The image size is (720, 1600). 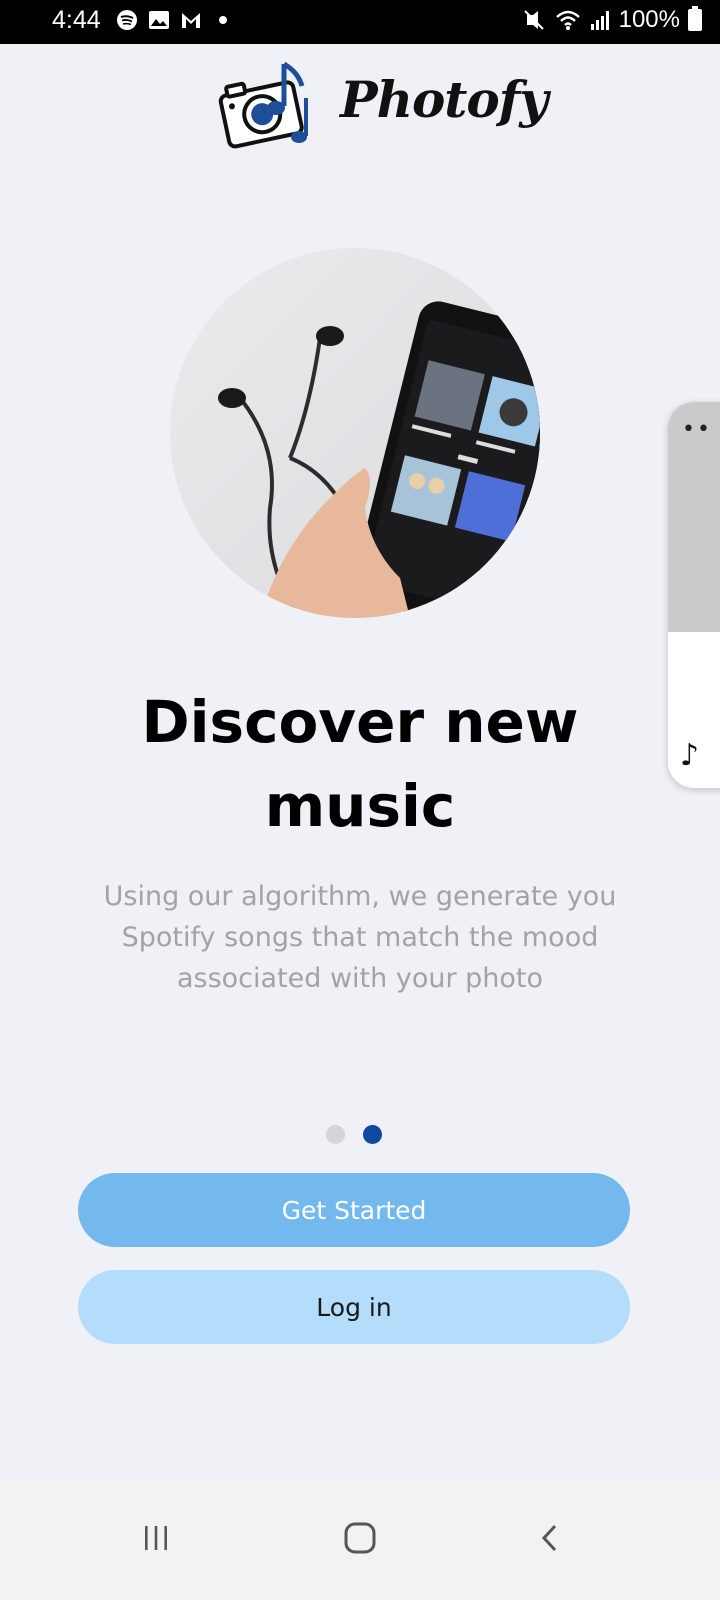 I want to click on mute-icon, so click(x=533, y=20).